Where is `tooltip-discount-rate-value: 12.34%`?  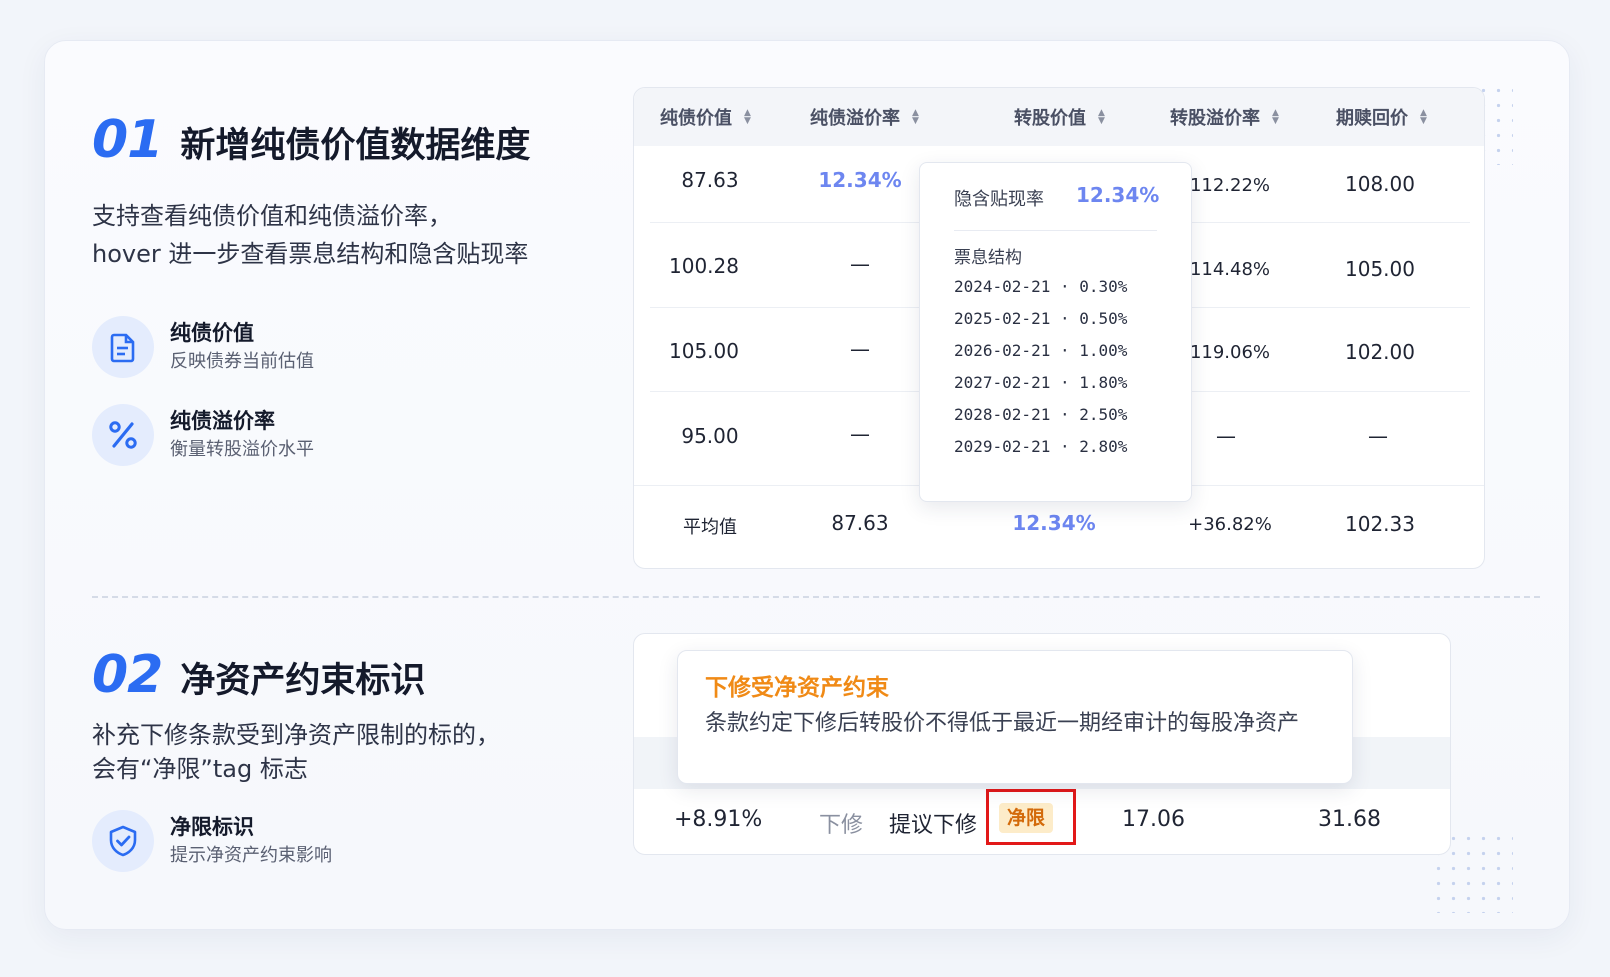 tooltip-discount-rate-value: 12.34% is located at coordinates (1118, 195).